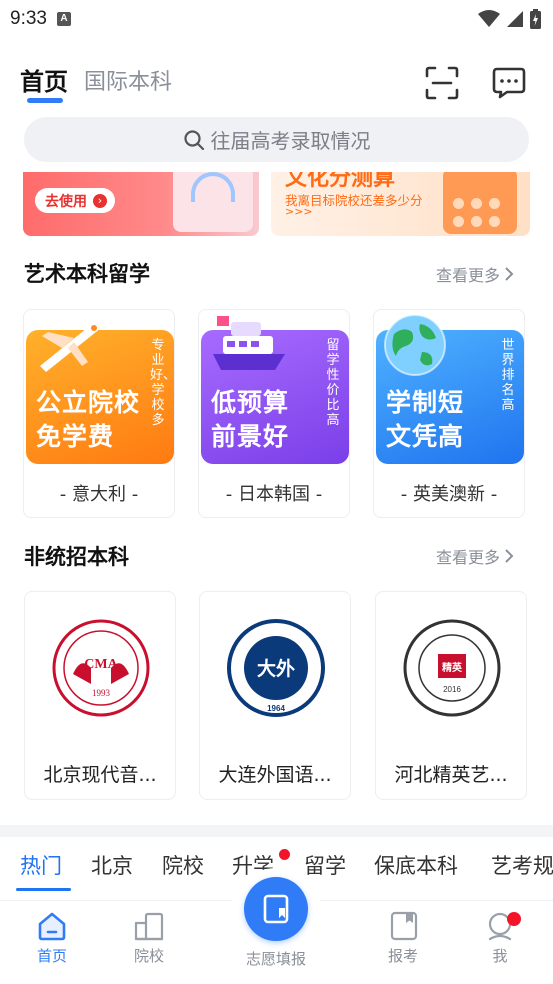  I want to click on nav-profile-label: 我, so click(500, 956).